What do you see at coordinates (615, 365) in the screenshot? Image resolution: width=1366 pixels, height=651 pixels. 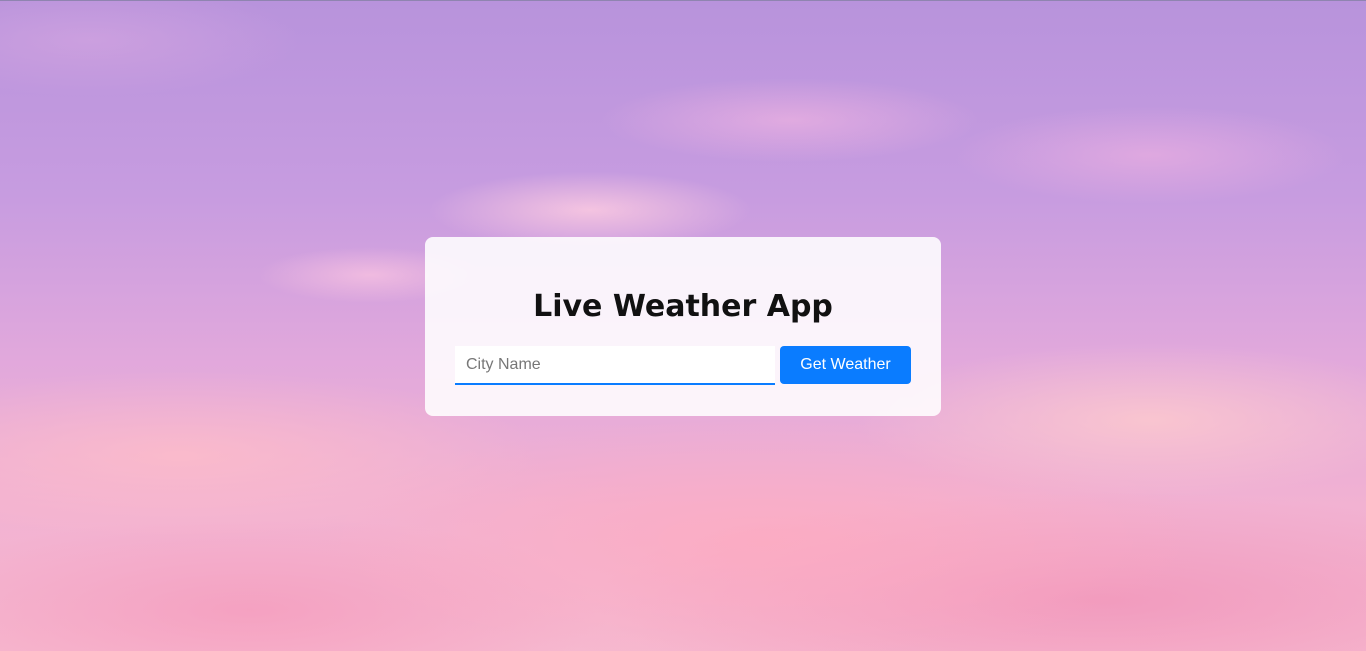 I see `city-name-input` at bounding box center [615, 365].